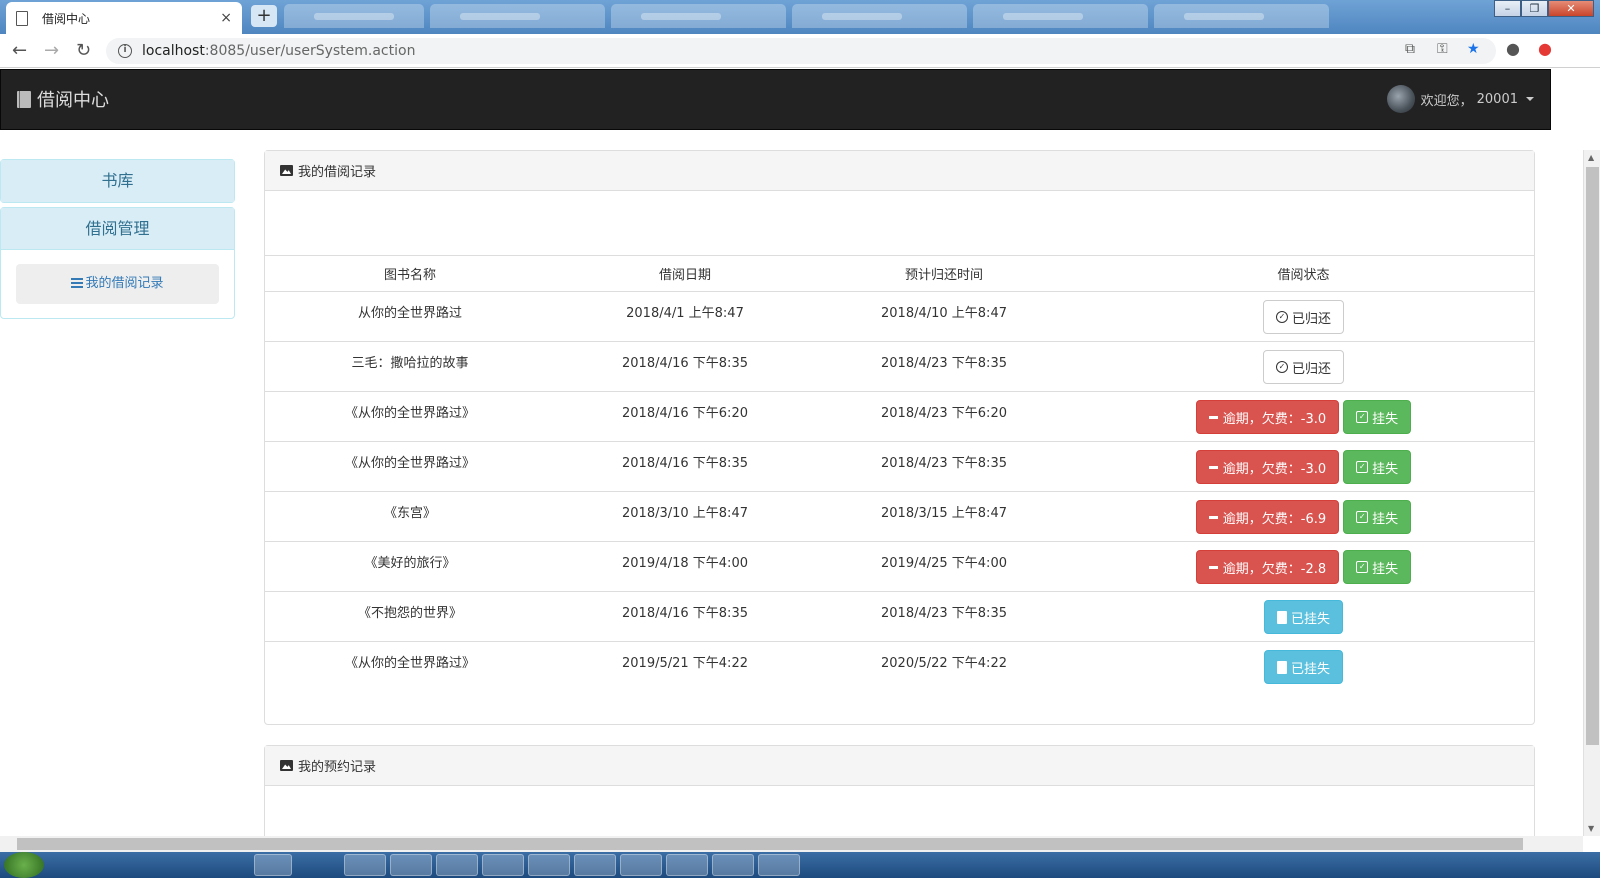 The height and width of the screenshot is (878, 1600). Describe the element at coordinates (801, 51) in the screenshot. I see `url-input: i localhost:8085/user/userSystem.action` at that location.